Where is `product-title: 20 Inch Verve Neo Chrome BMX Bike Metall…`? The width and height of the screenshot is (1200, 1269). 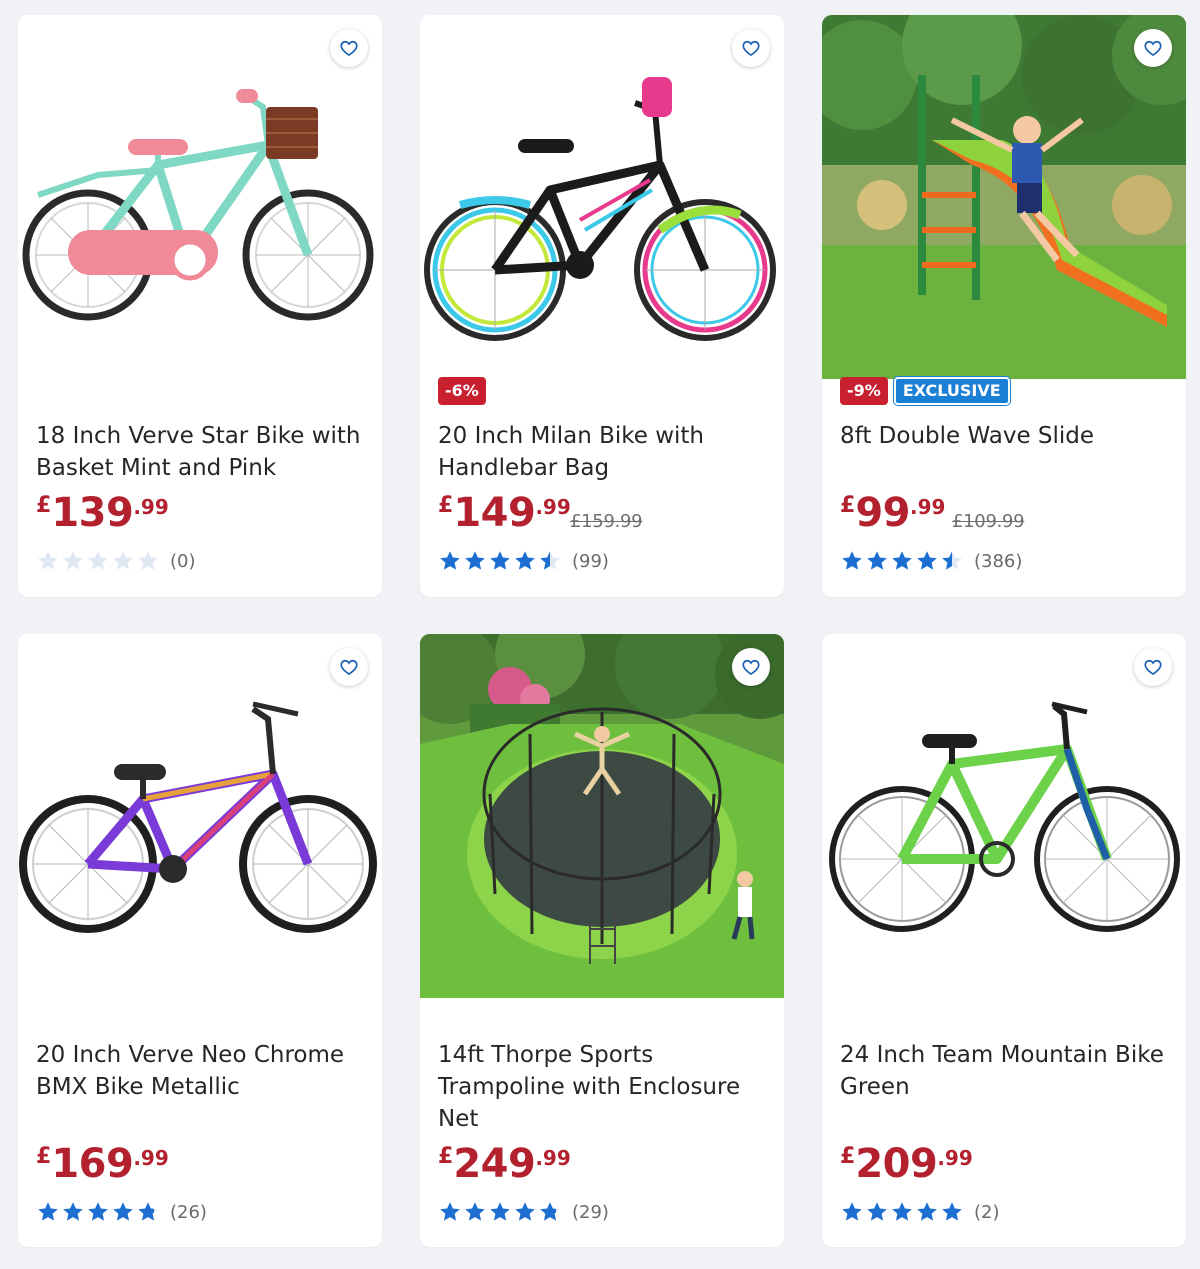
product-title: 20 Inch Verve Neo Chrome BMX Bike Metall… is located at coordinates (202, 1071).